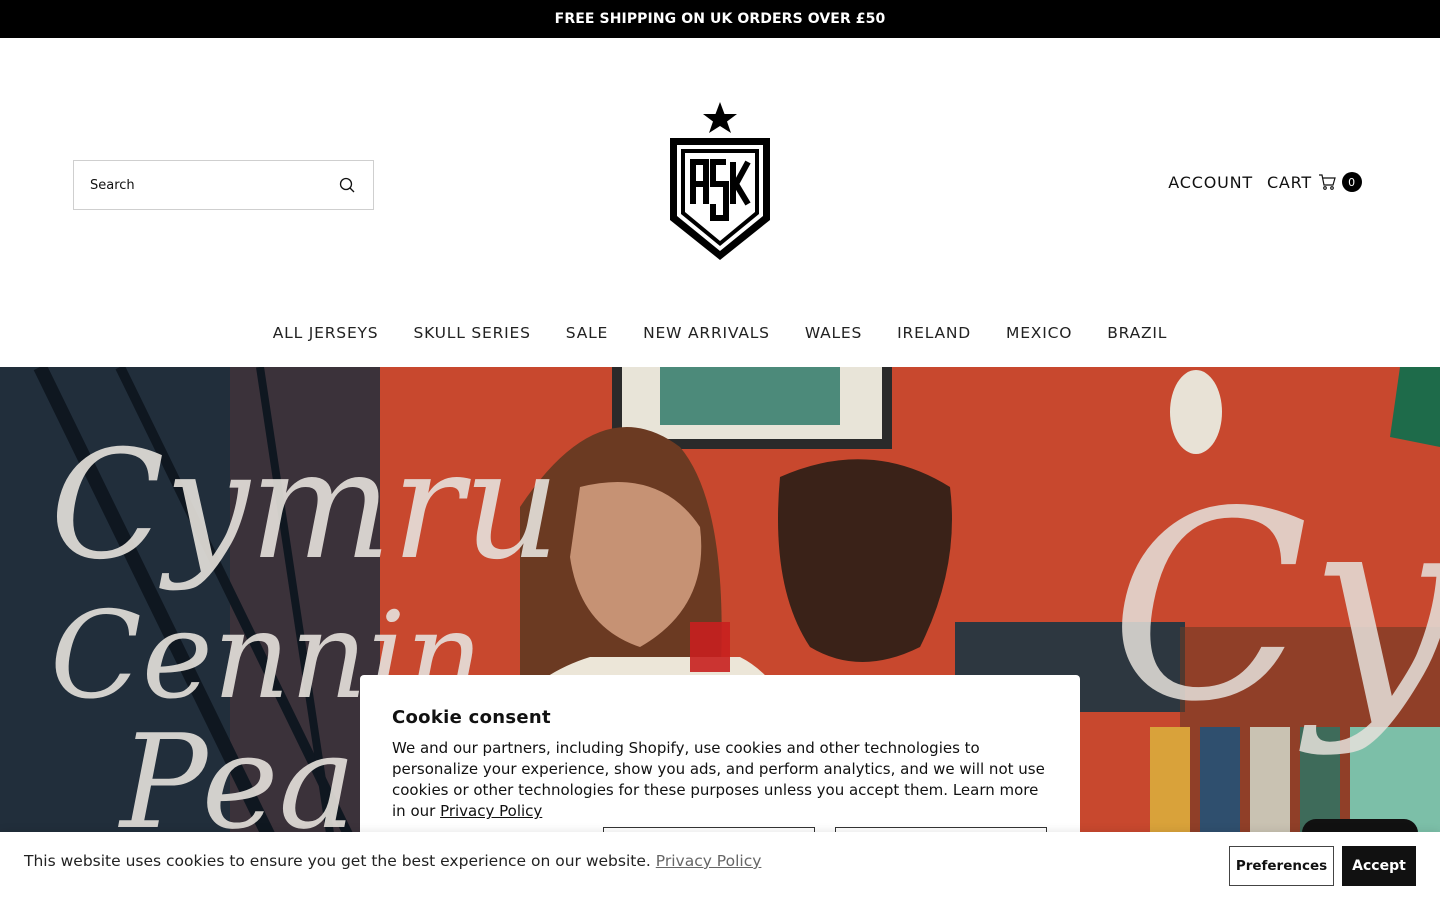  Describe the element at coordinates (1352, 182) in the screenshot. I see `cart-count-badge: 0` at that location.